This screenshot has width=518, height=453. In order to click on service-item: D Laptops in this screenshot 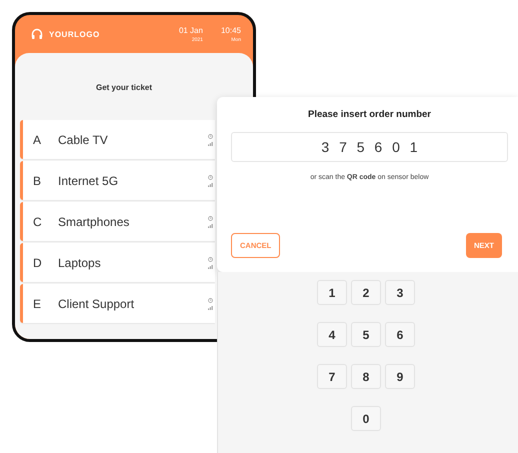, I will do `click(117, 262)`.